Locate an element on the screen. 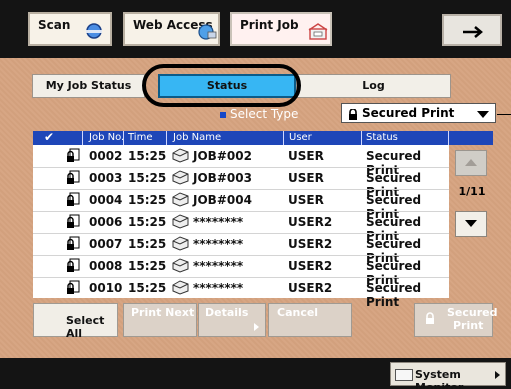  select-type-value: Secured Print is located at coordinates (408, 113).